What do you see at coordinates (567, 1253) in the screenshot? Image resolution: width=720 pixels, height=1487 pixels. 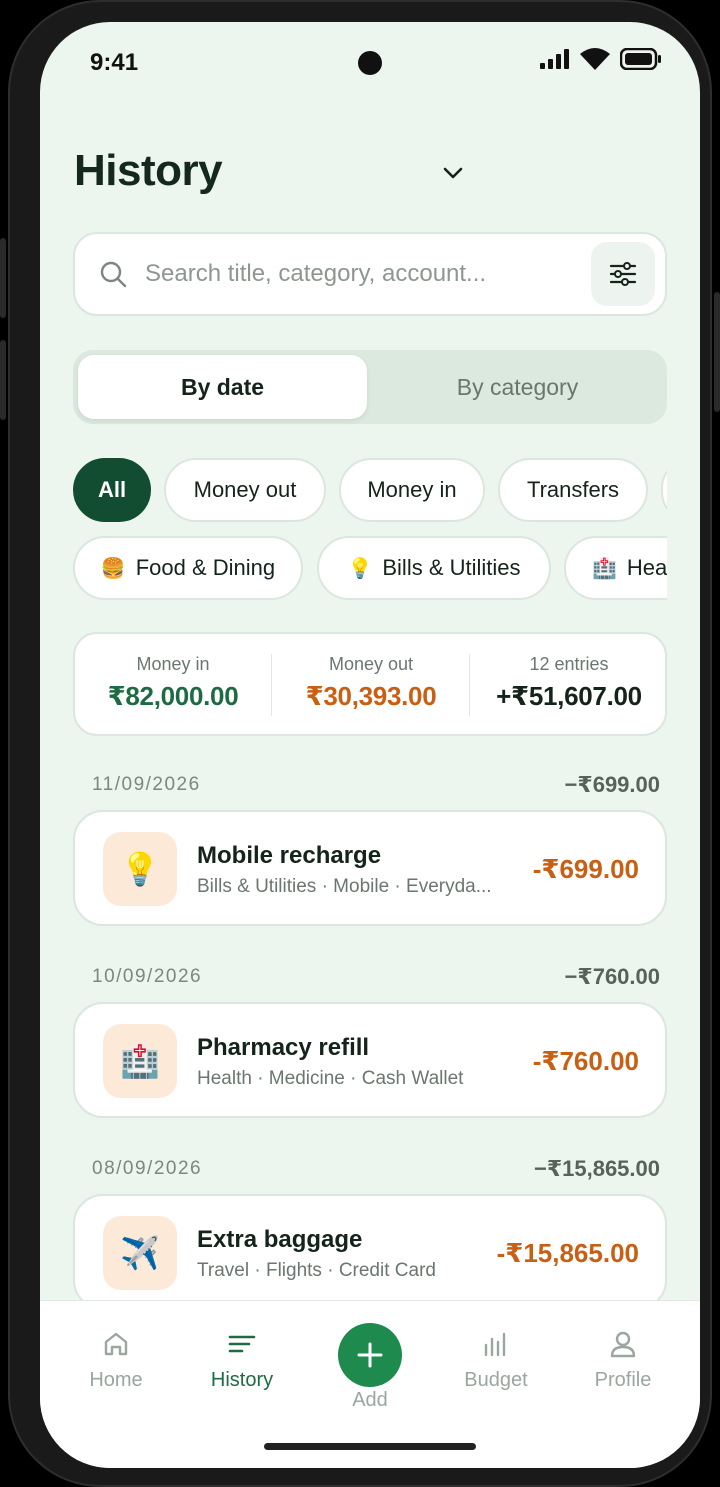 I see `transaction-amount: -₹15,865.00` at bounding box center [567, 1253].